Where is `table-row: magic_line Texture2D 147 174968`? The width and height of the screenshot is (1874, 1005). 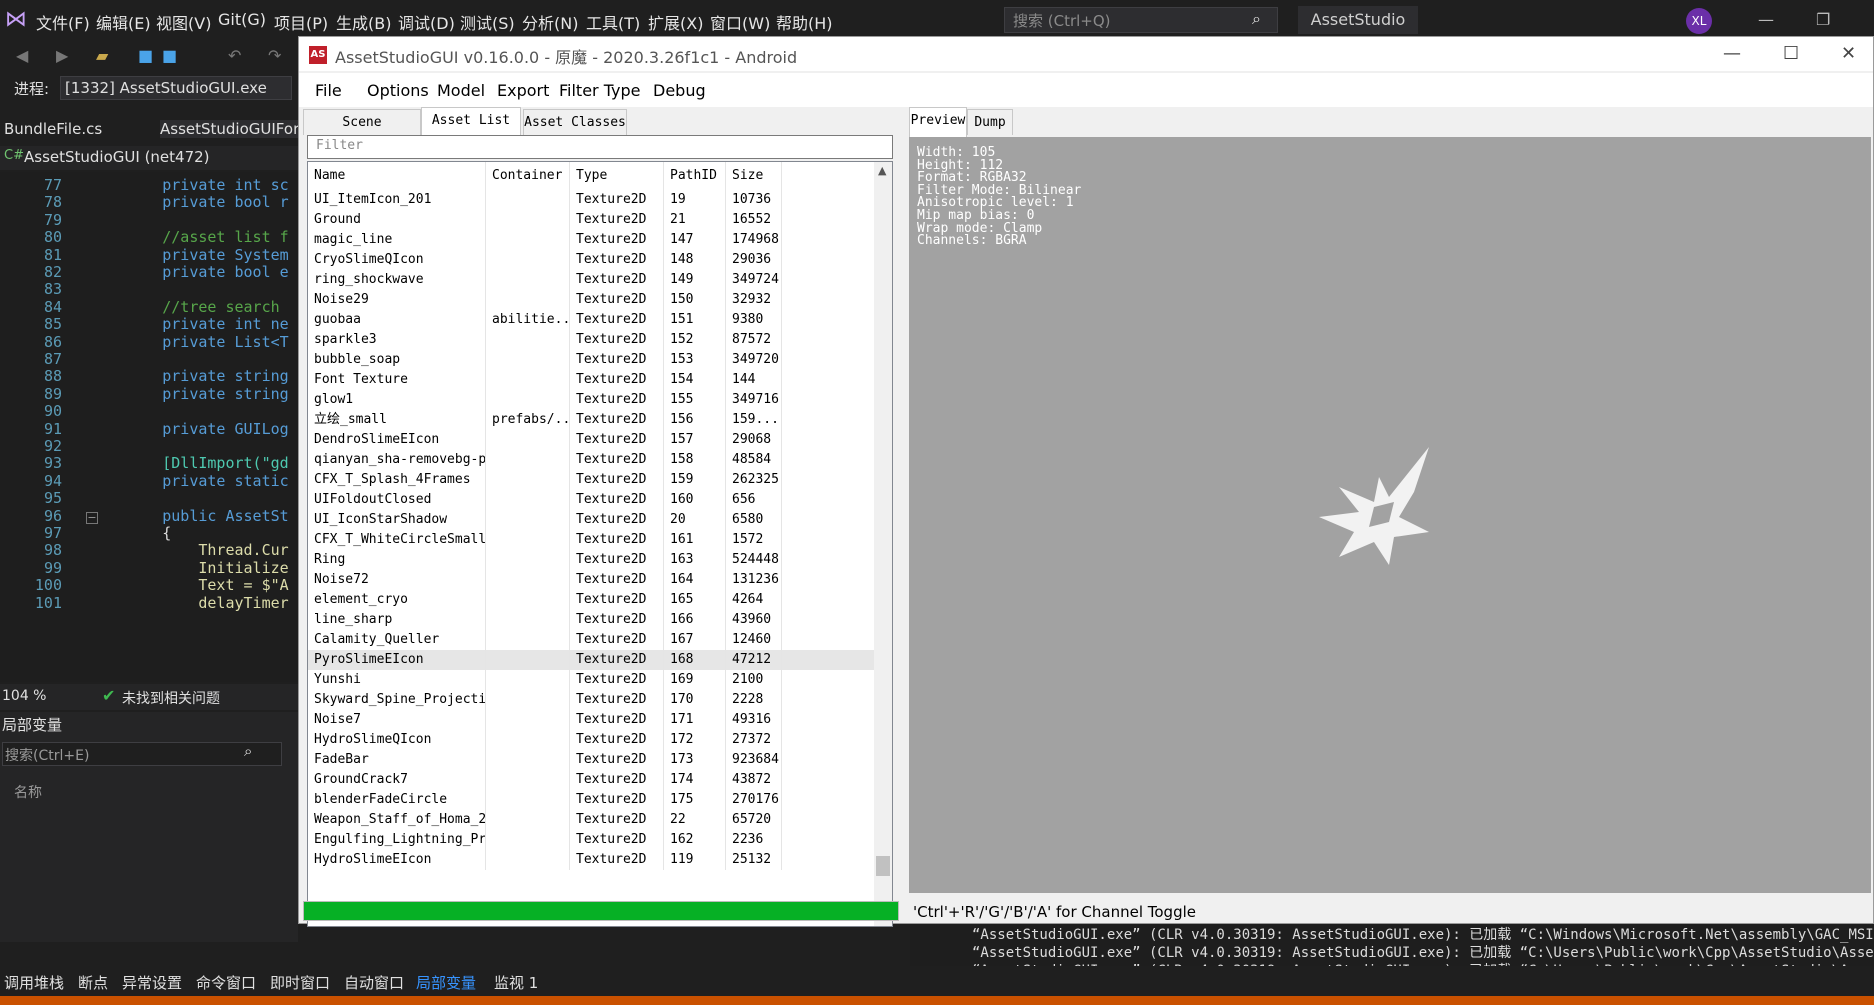
table-row: magic_line Texture2D 147 174968 is located at coordinates (591, 240).